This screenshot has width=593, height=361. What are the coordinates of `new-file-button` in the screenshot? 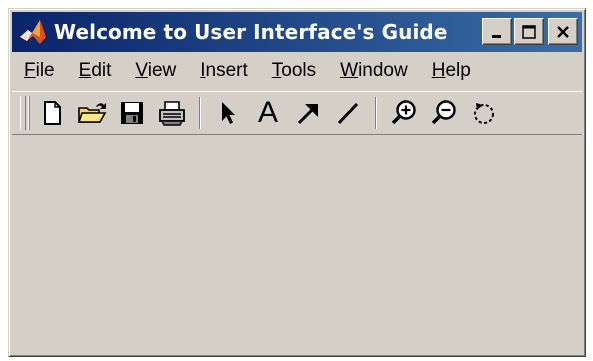 It's located at (52, 113).